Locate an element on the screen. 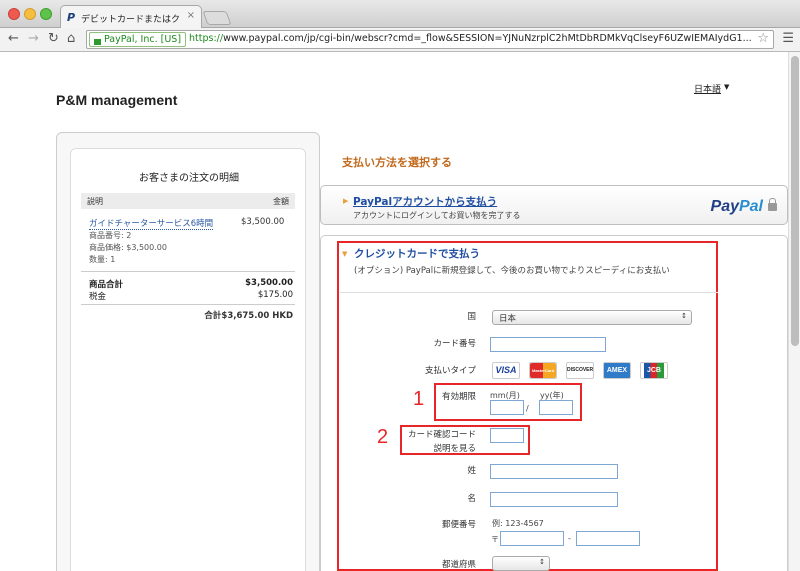 This screenshot has height=571, width=800. last-name-label: 姓 is located at coordinates (471, 471).